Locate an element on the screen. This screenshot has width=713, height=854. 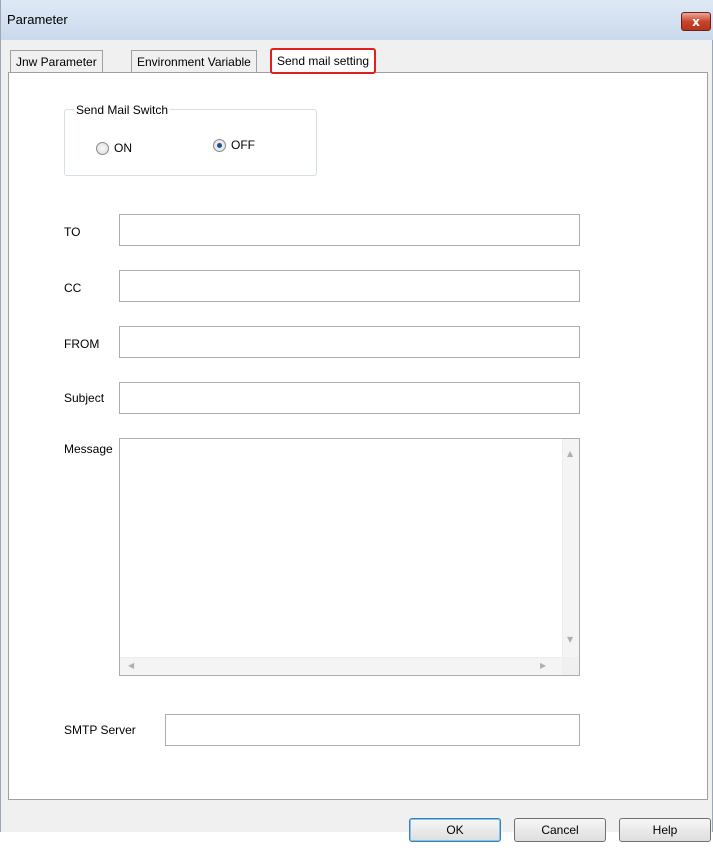
close-button: x is located at coordinates (696, 21).